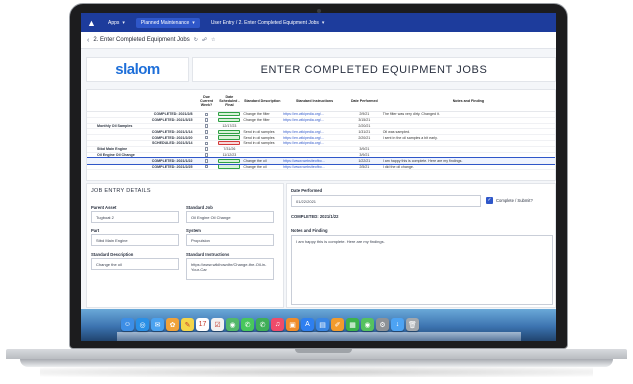 Image resolution: width=633 pixels, height=384 pixels. Describe the element at coordinates (364, 160) in the screenshot. I see `row-date-performed-cell: 1/22/21` at that location.